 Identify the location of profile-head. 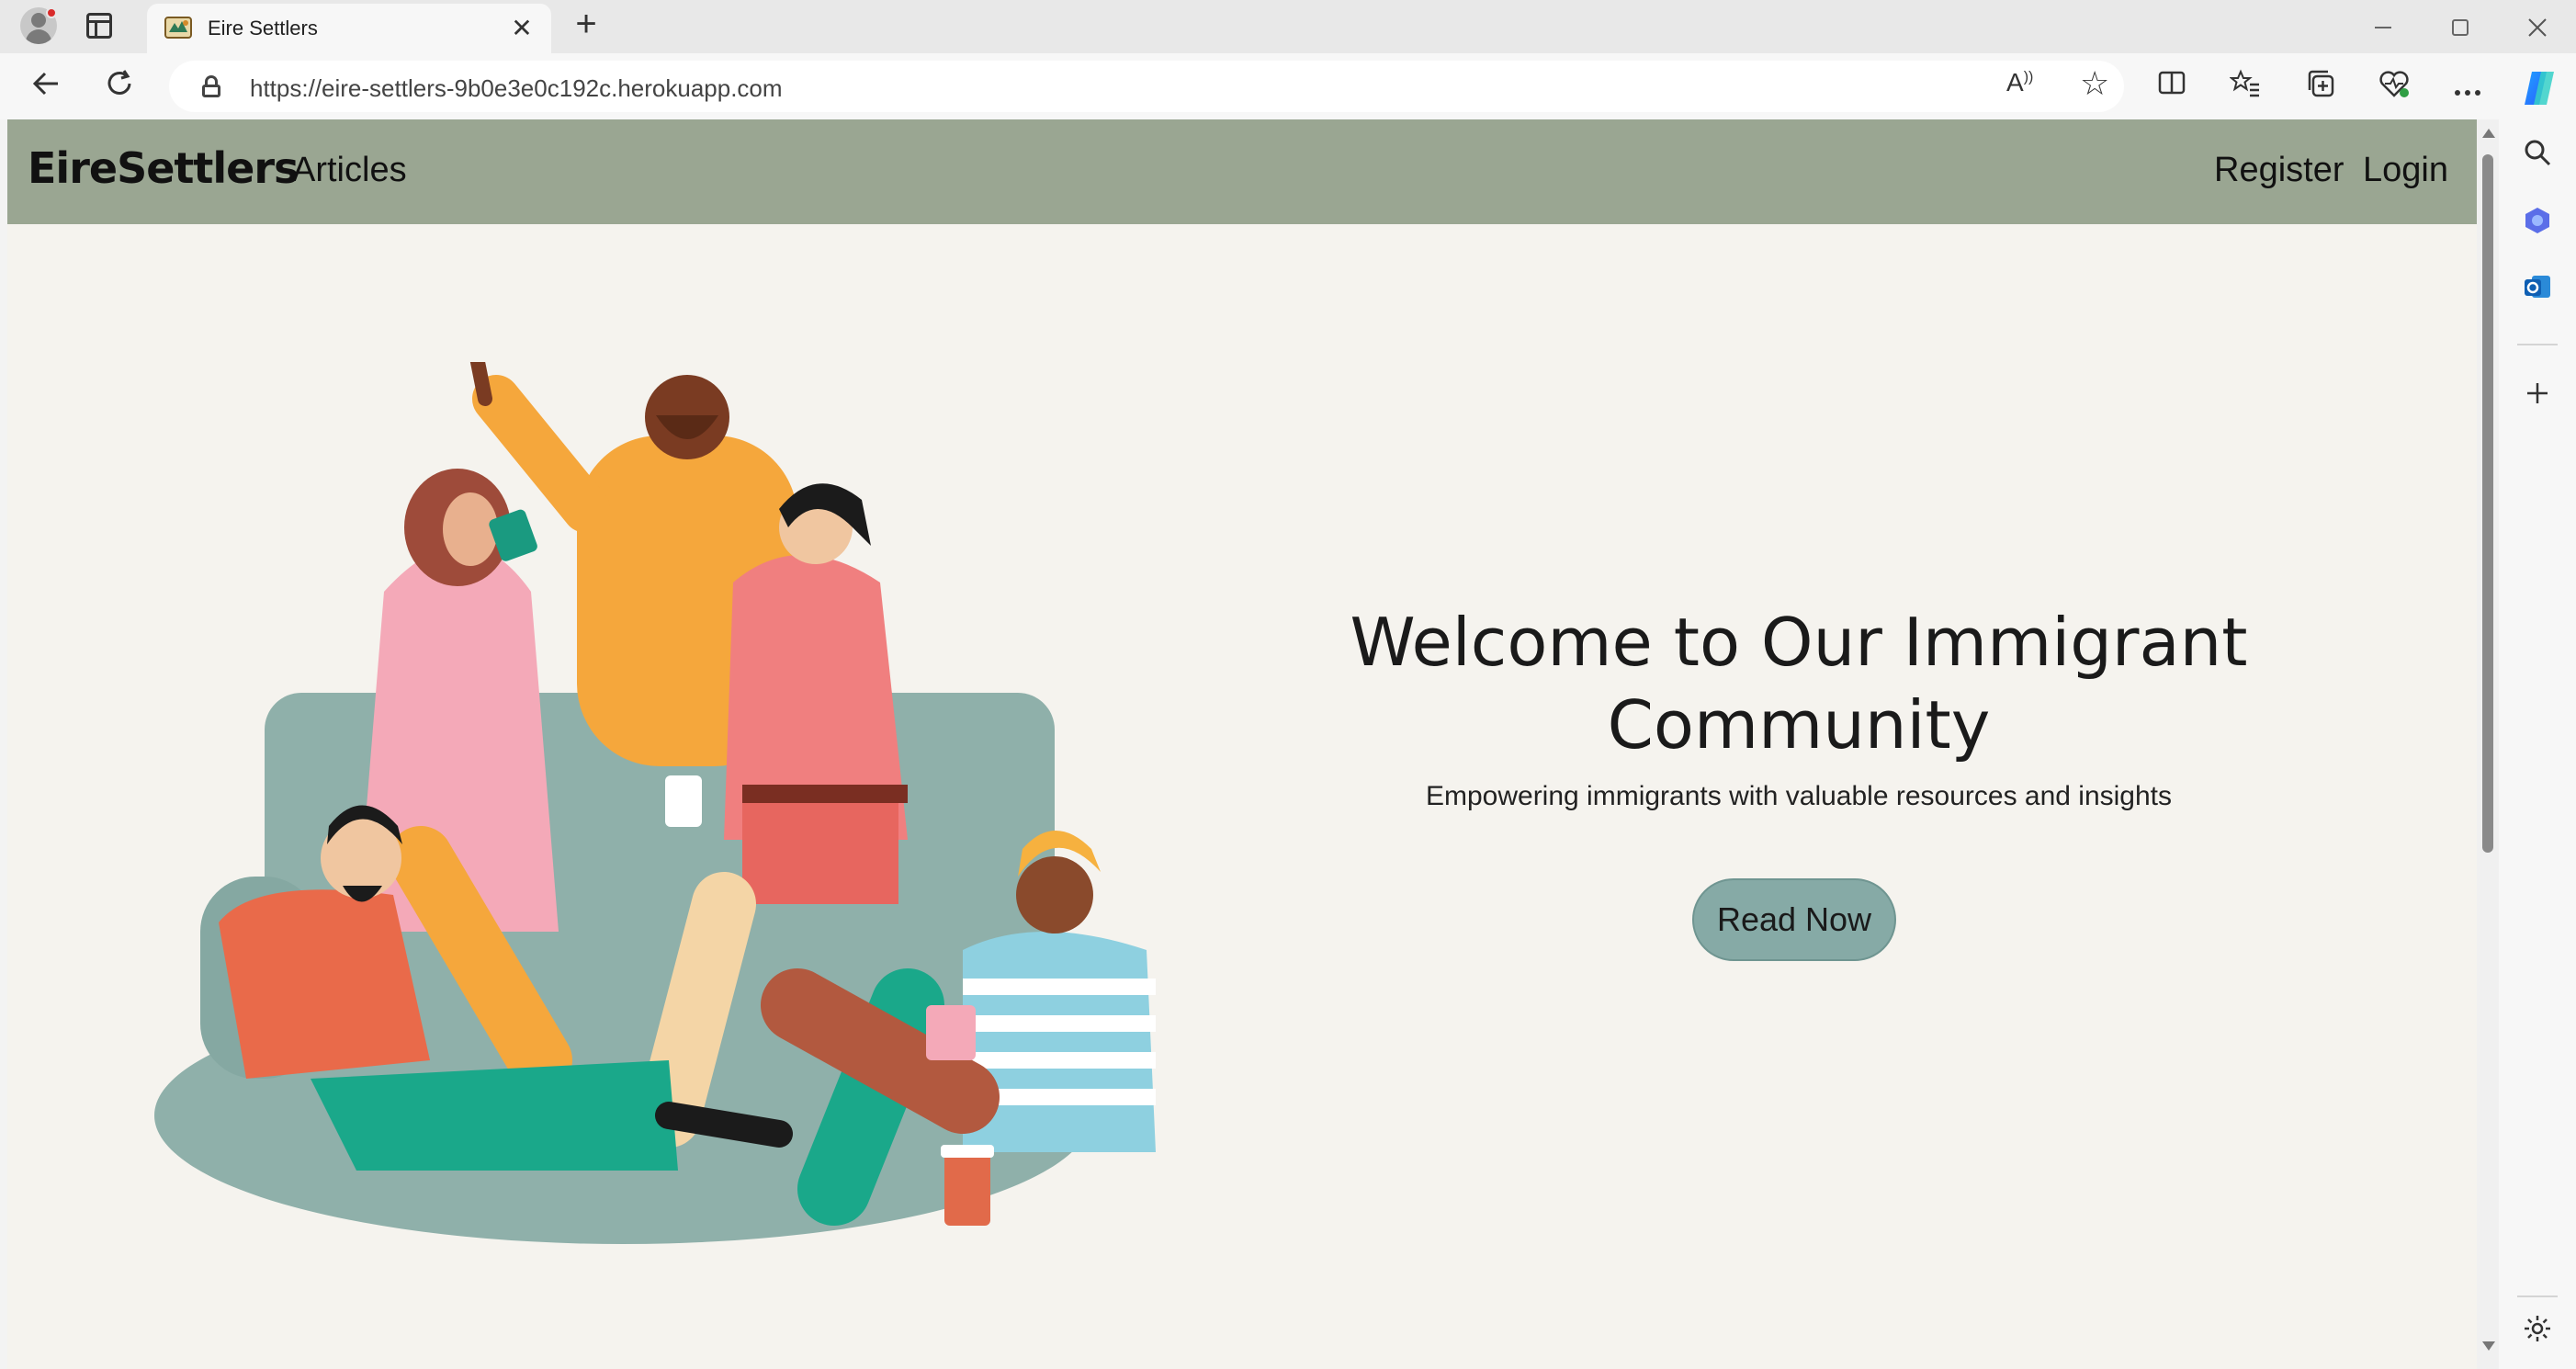
(38, 20).